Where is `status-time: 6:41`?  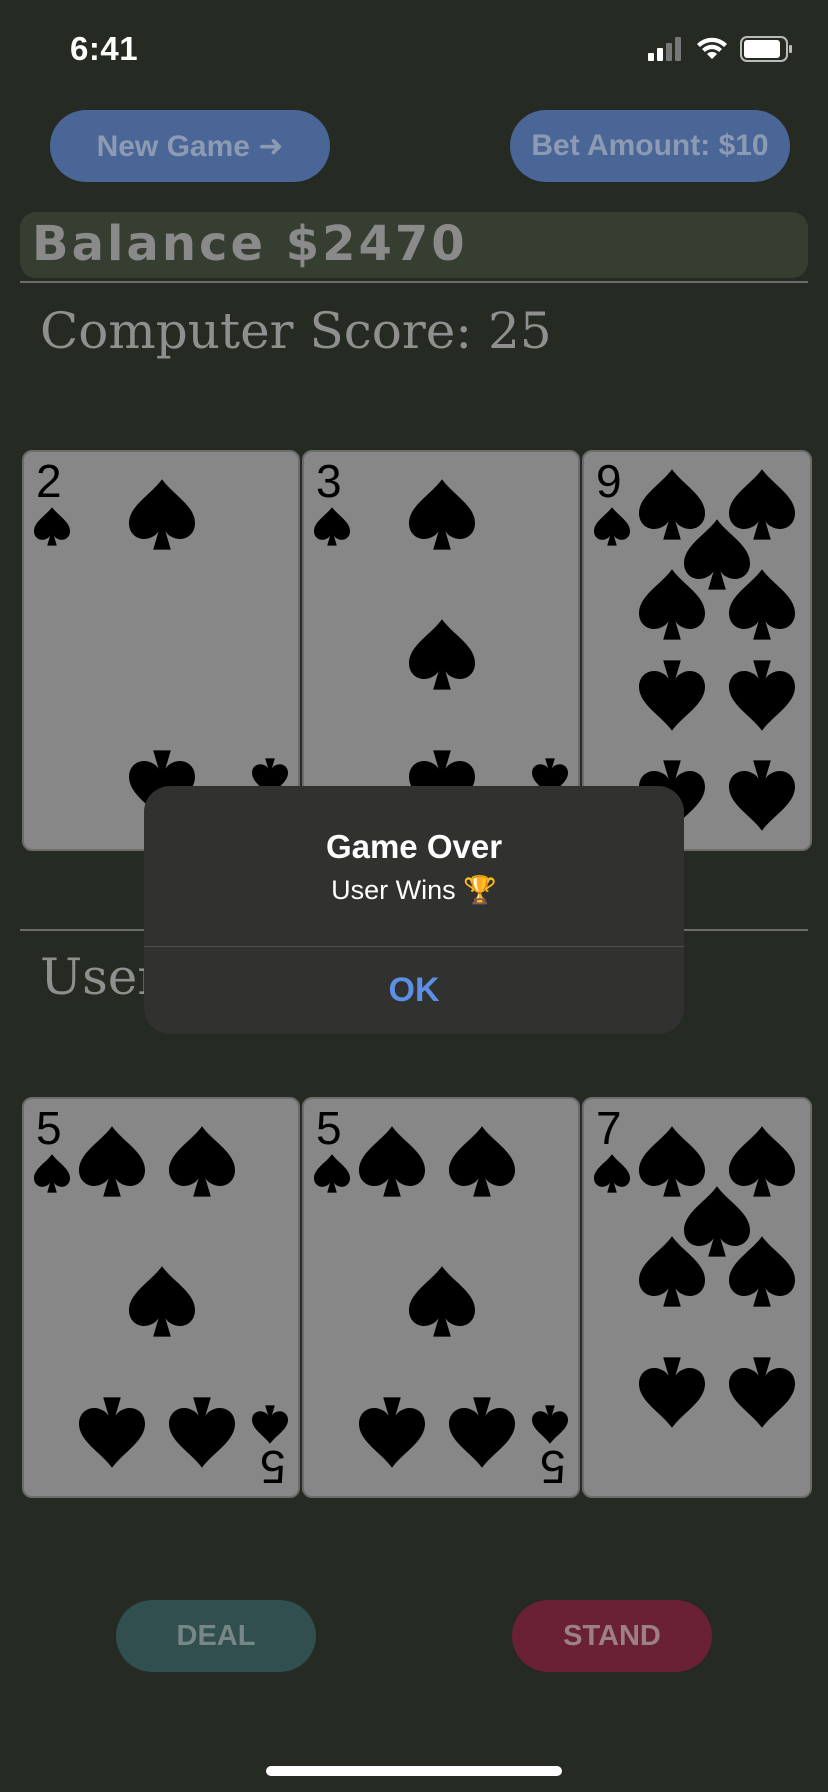 status-time: 6:41 is located at coordinates (104, 48).